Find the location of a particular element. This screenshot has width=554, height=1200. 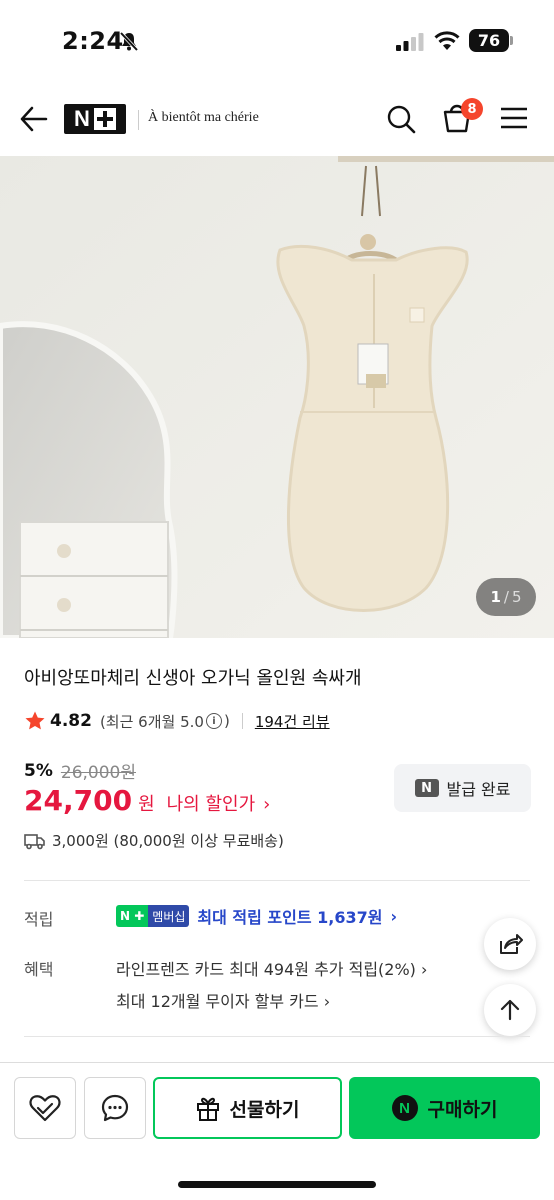

discount-rate: 5% is located at coordinates (38, 770).